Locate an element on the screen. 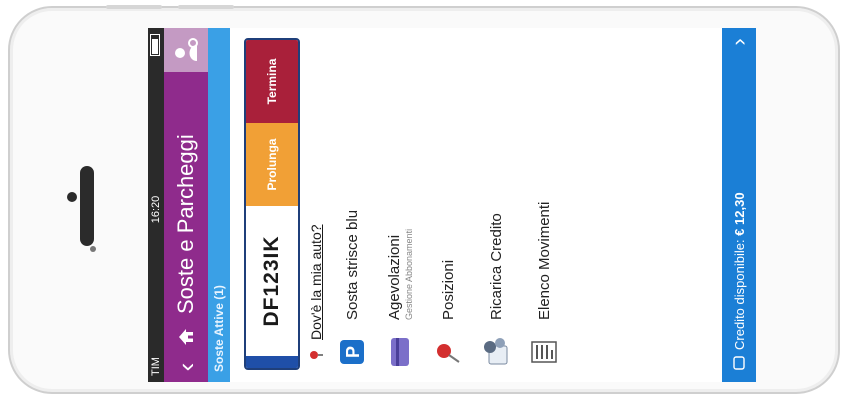  user-gear-icon is located at coordinates (186, 49).